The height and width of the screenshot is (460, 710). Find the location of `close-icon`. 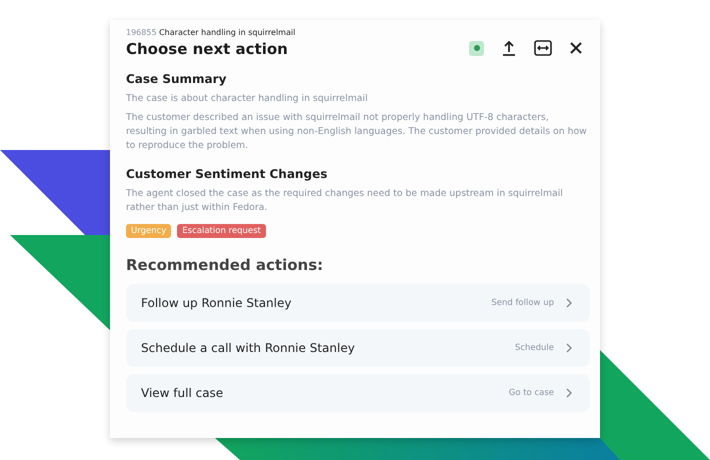

close-icon is located at coordinates (576, 48).